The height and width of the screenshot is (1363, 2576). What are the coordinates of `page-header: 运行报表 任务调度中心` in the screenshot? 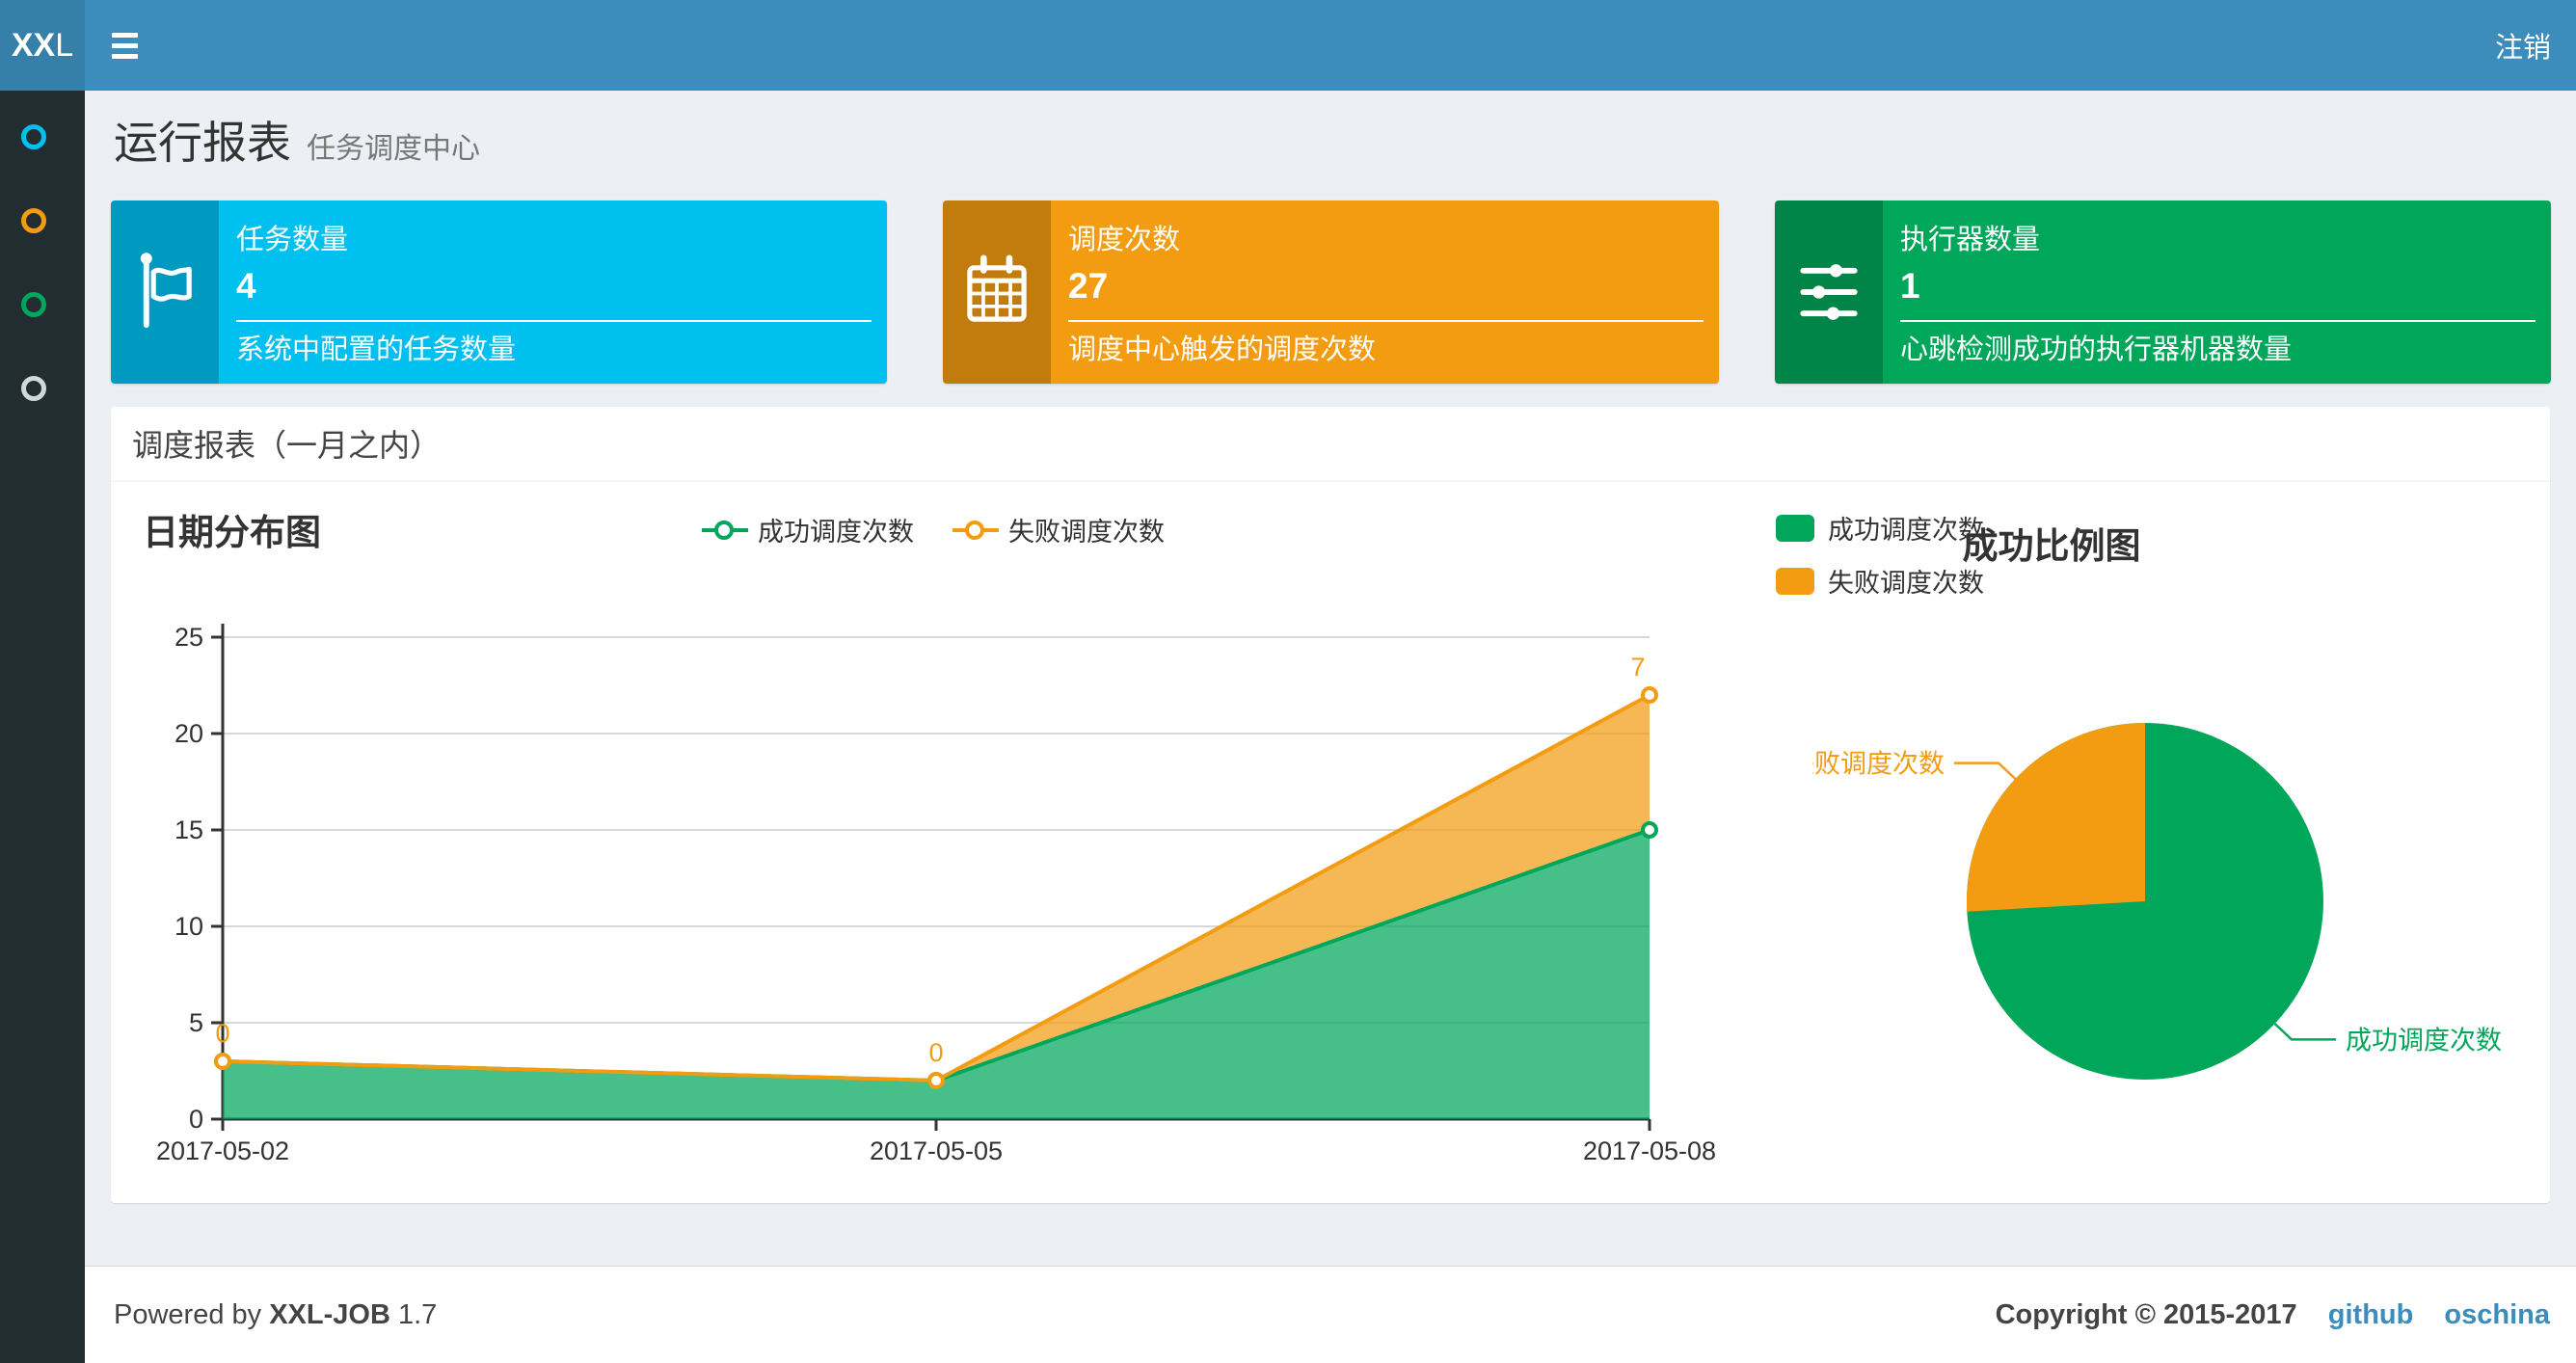 It's located at (297, 140).